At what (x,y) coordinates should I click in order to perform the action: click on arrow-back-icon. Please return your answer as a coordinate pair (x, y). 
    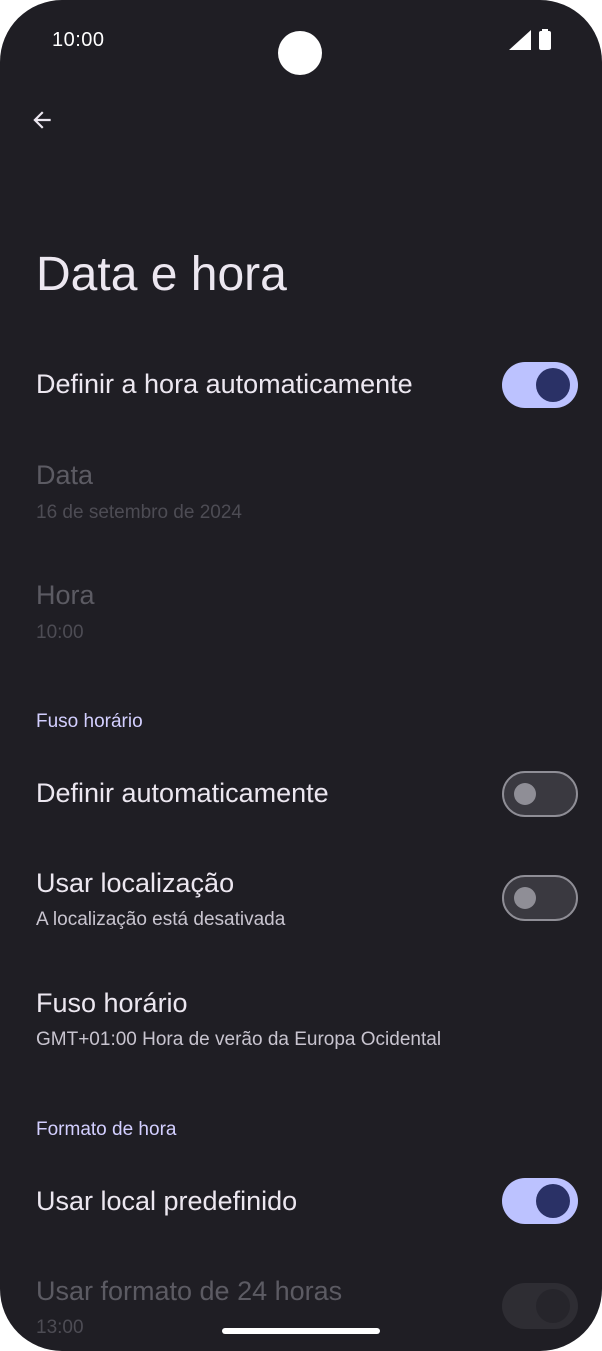
    Looking at the image, I should click on (42, 120).